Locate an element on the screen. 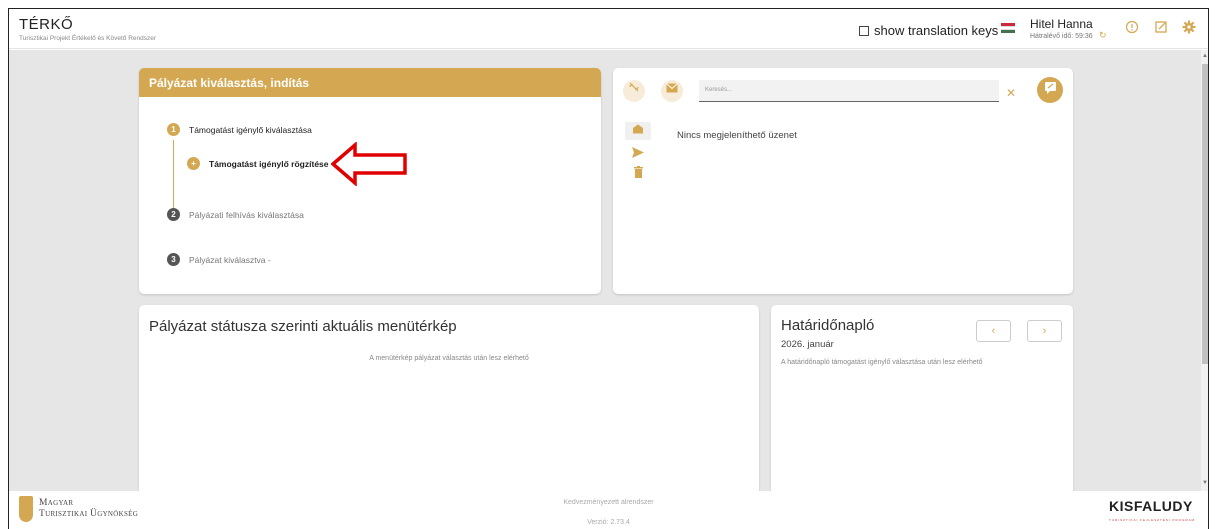 This screenshot has width=1217, height=529. info-icon is located at coordinates (1132, 28).